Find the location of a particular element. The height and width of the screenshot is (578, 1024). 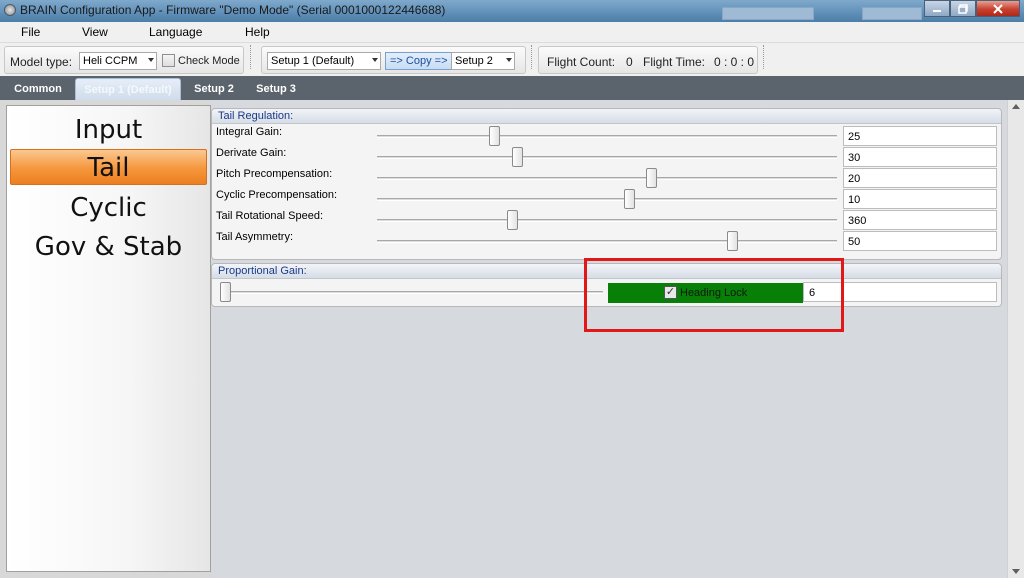

setup-to-select: Setup 2 is located at coordinates (483, 61).